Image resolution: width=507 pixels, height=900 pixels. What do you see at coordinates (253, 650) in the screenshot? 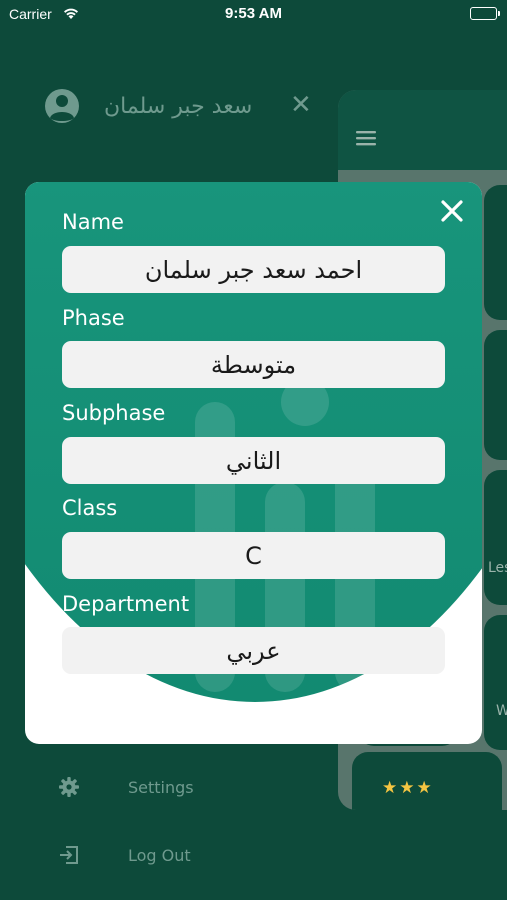
I see `department-field: عربي` at bounding box center [253, 650].